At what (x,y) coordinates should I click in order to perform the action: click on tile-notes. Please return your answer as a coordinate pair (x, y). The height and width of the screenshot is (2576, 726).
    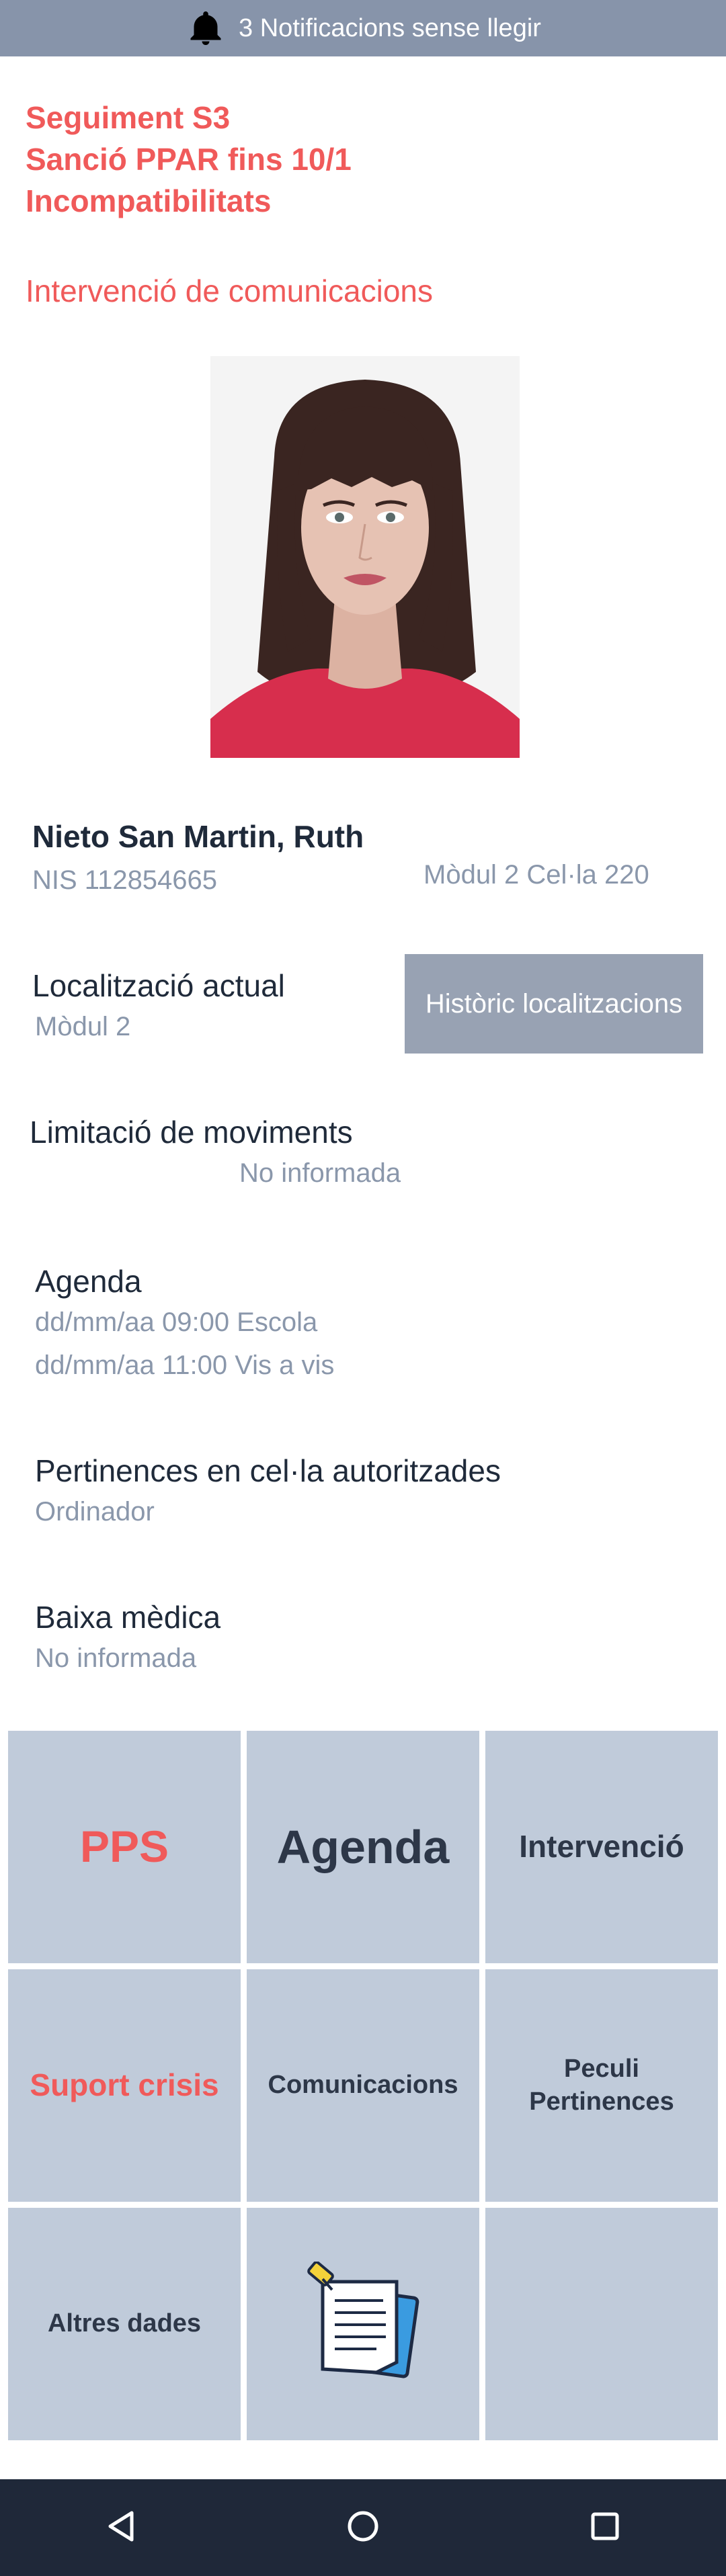
    Looking at the image, I should click on (363, 2324).